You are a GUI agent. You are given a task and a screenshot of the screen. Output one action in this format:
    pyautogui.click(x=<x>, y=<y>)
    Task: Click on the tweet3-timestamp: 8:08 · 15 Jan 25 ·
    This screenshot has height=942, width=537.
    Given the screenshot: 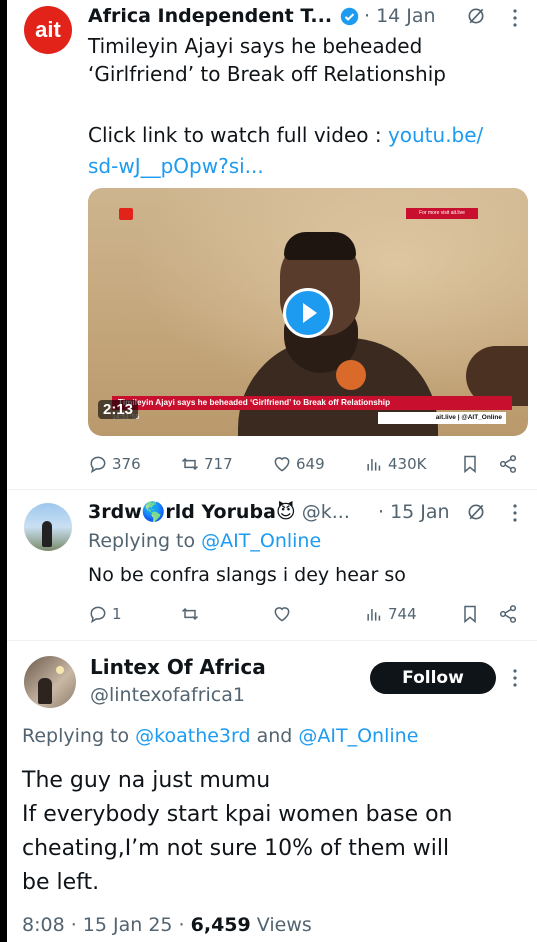 What is the action you would take?
    pyautogui.click(x=106, y=925)
    